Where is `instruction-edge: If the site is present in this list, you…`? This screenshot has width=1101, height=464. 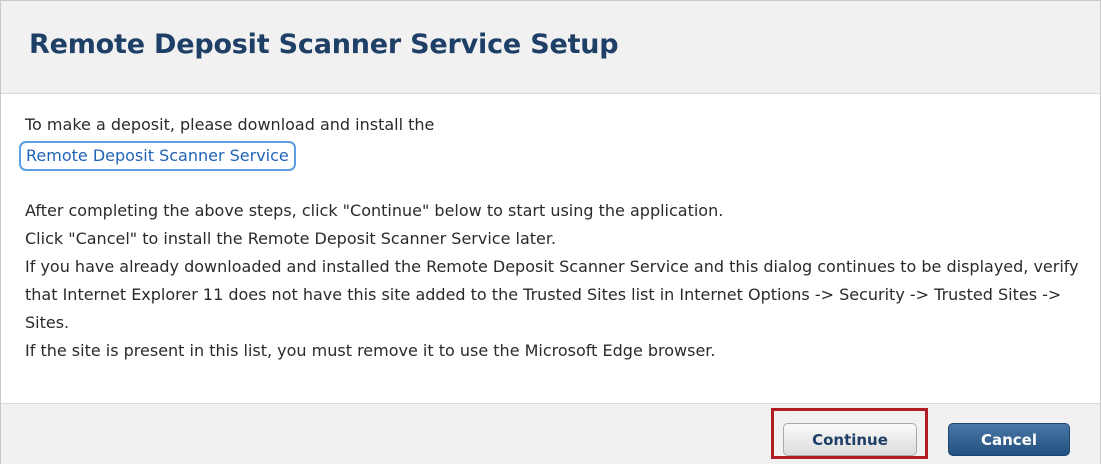 instruction-edge: If the site is present in this list, you… is located at coordinates (370, 350).